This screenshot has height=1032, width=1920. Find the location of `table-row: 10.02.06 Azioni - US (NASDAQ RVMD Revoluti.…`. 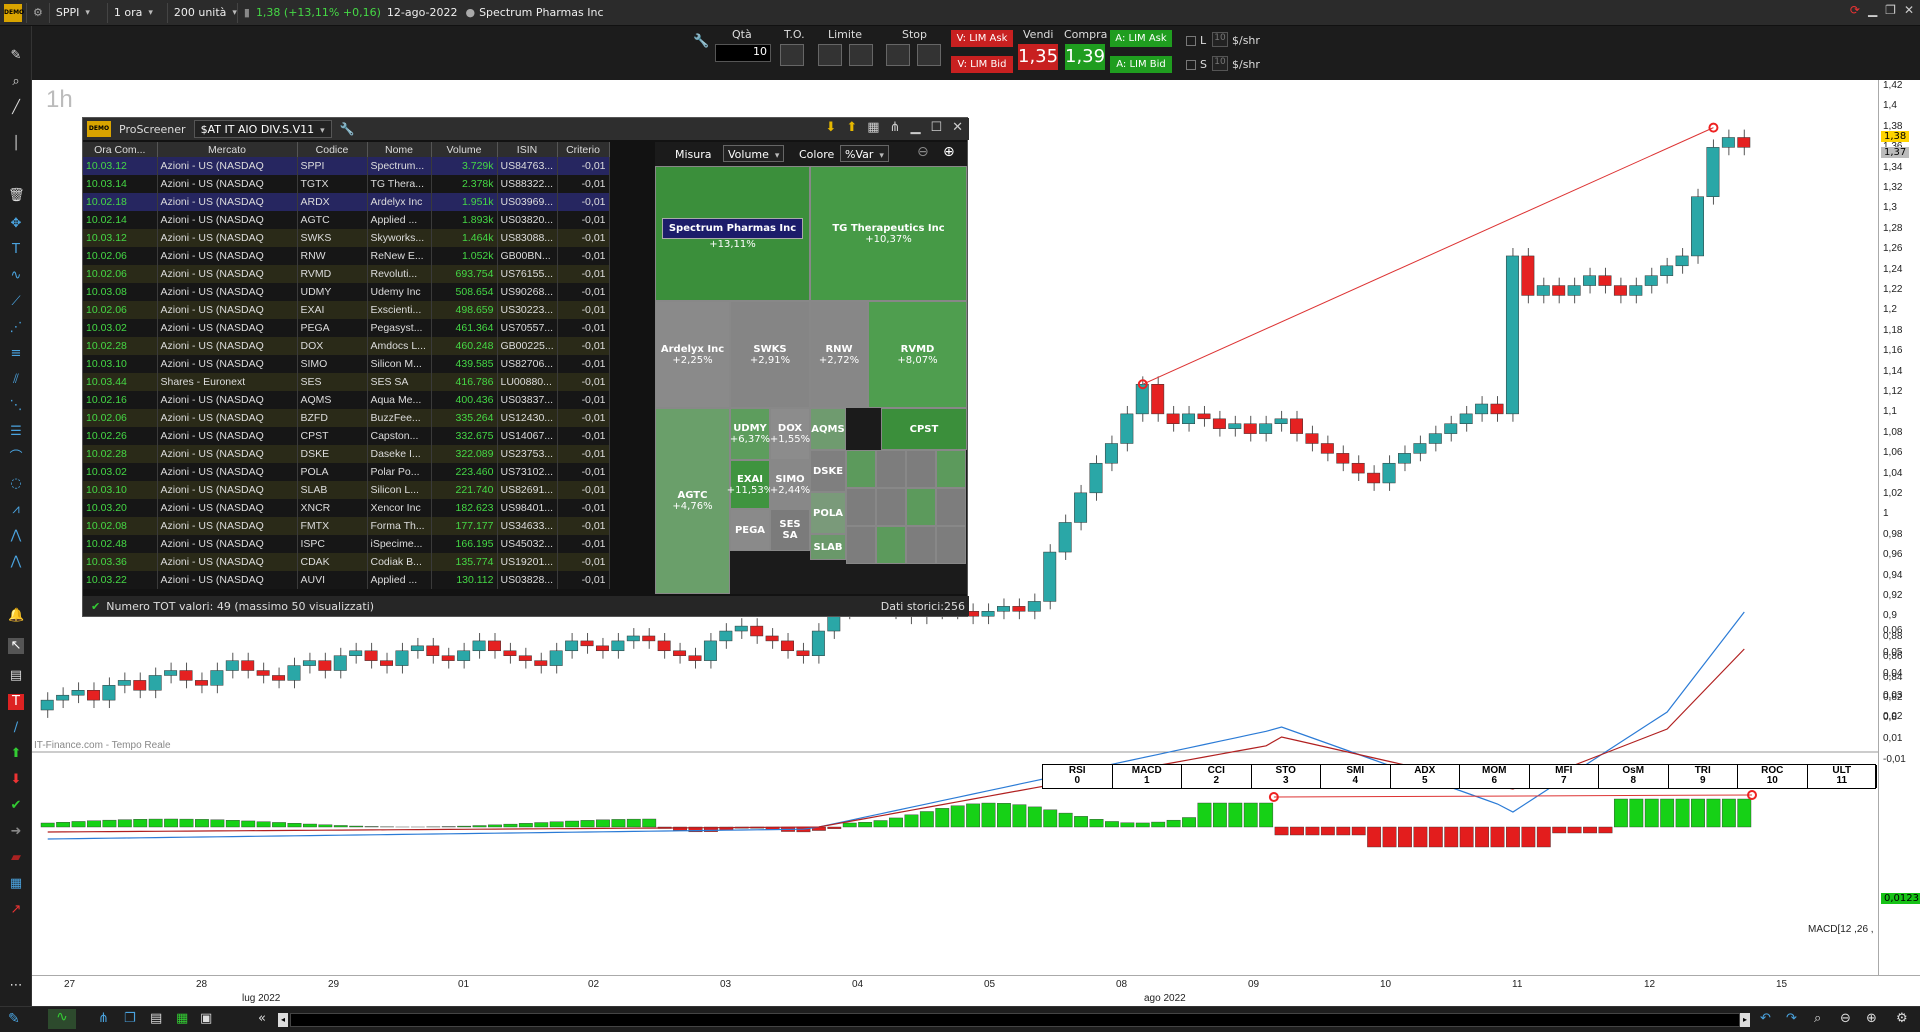

table-row: 10.02.06 Azioni - US (NASDAQ RVMD Revoluti.… is located at coordinates (346, 274).